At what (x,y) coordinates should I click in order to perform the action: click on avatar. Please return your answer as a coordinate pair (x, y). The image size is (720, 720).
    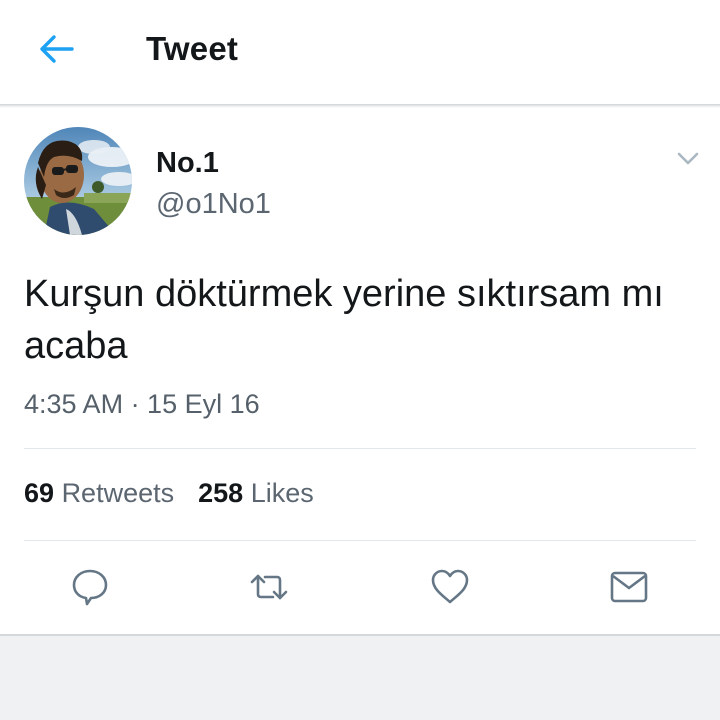
    Looking at the image, I should click on (78, 181).